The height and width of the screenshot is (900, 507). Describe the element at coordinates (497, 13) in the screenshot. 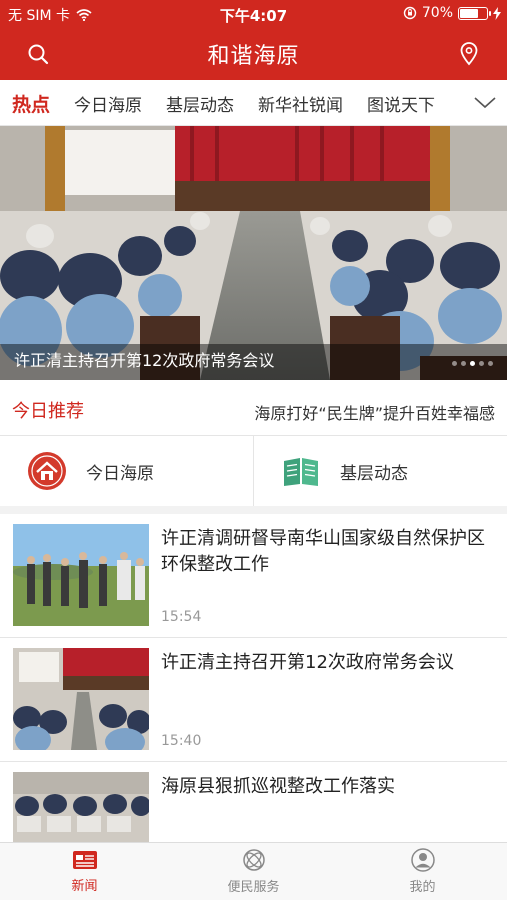

I see `charging-bolt-icon` at that location.